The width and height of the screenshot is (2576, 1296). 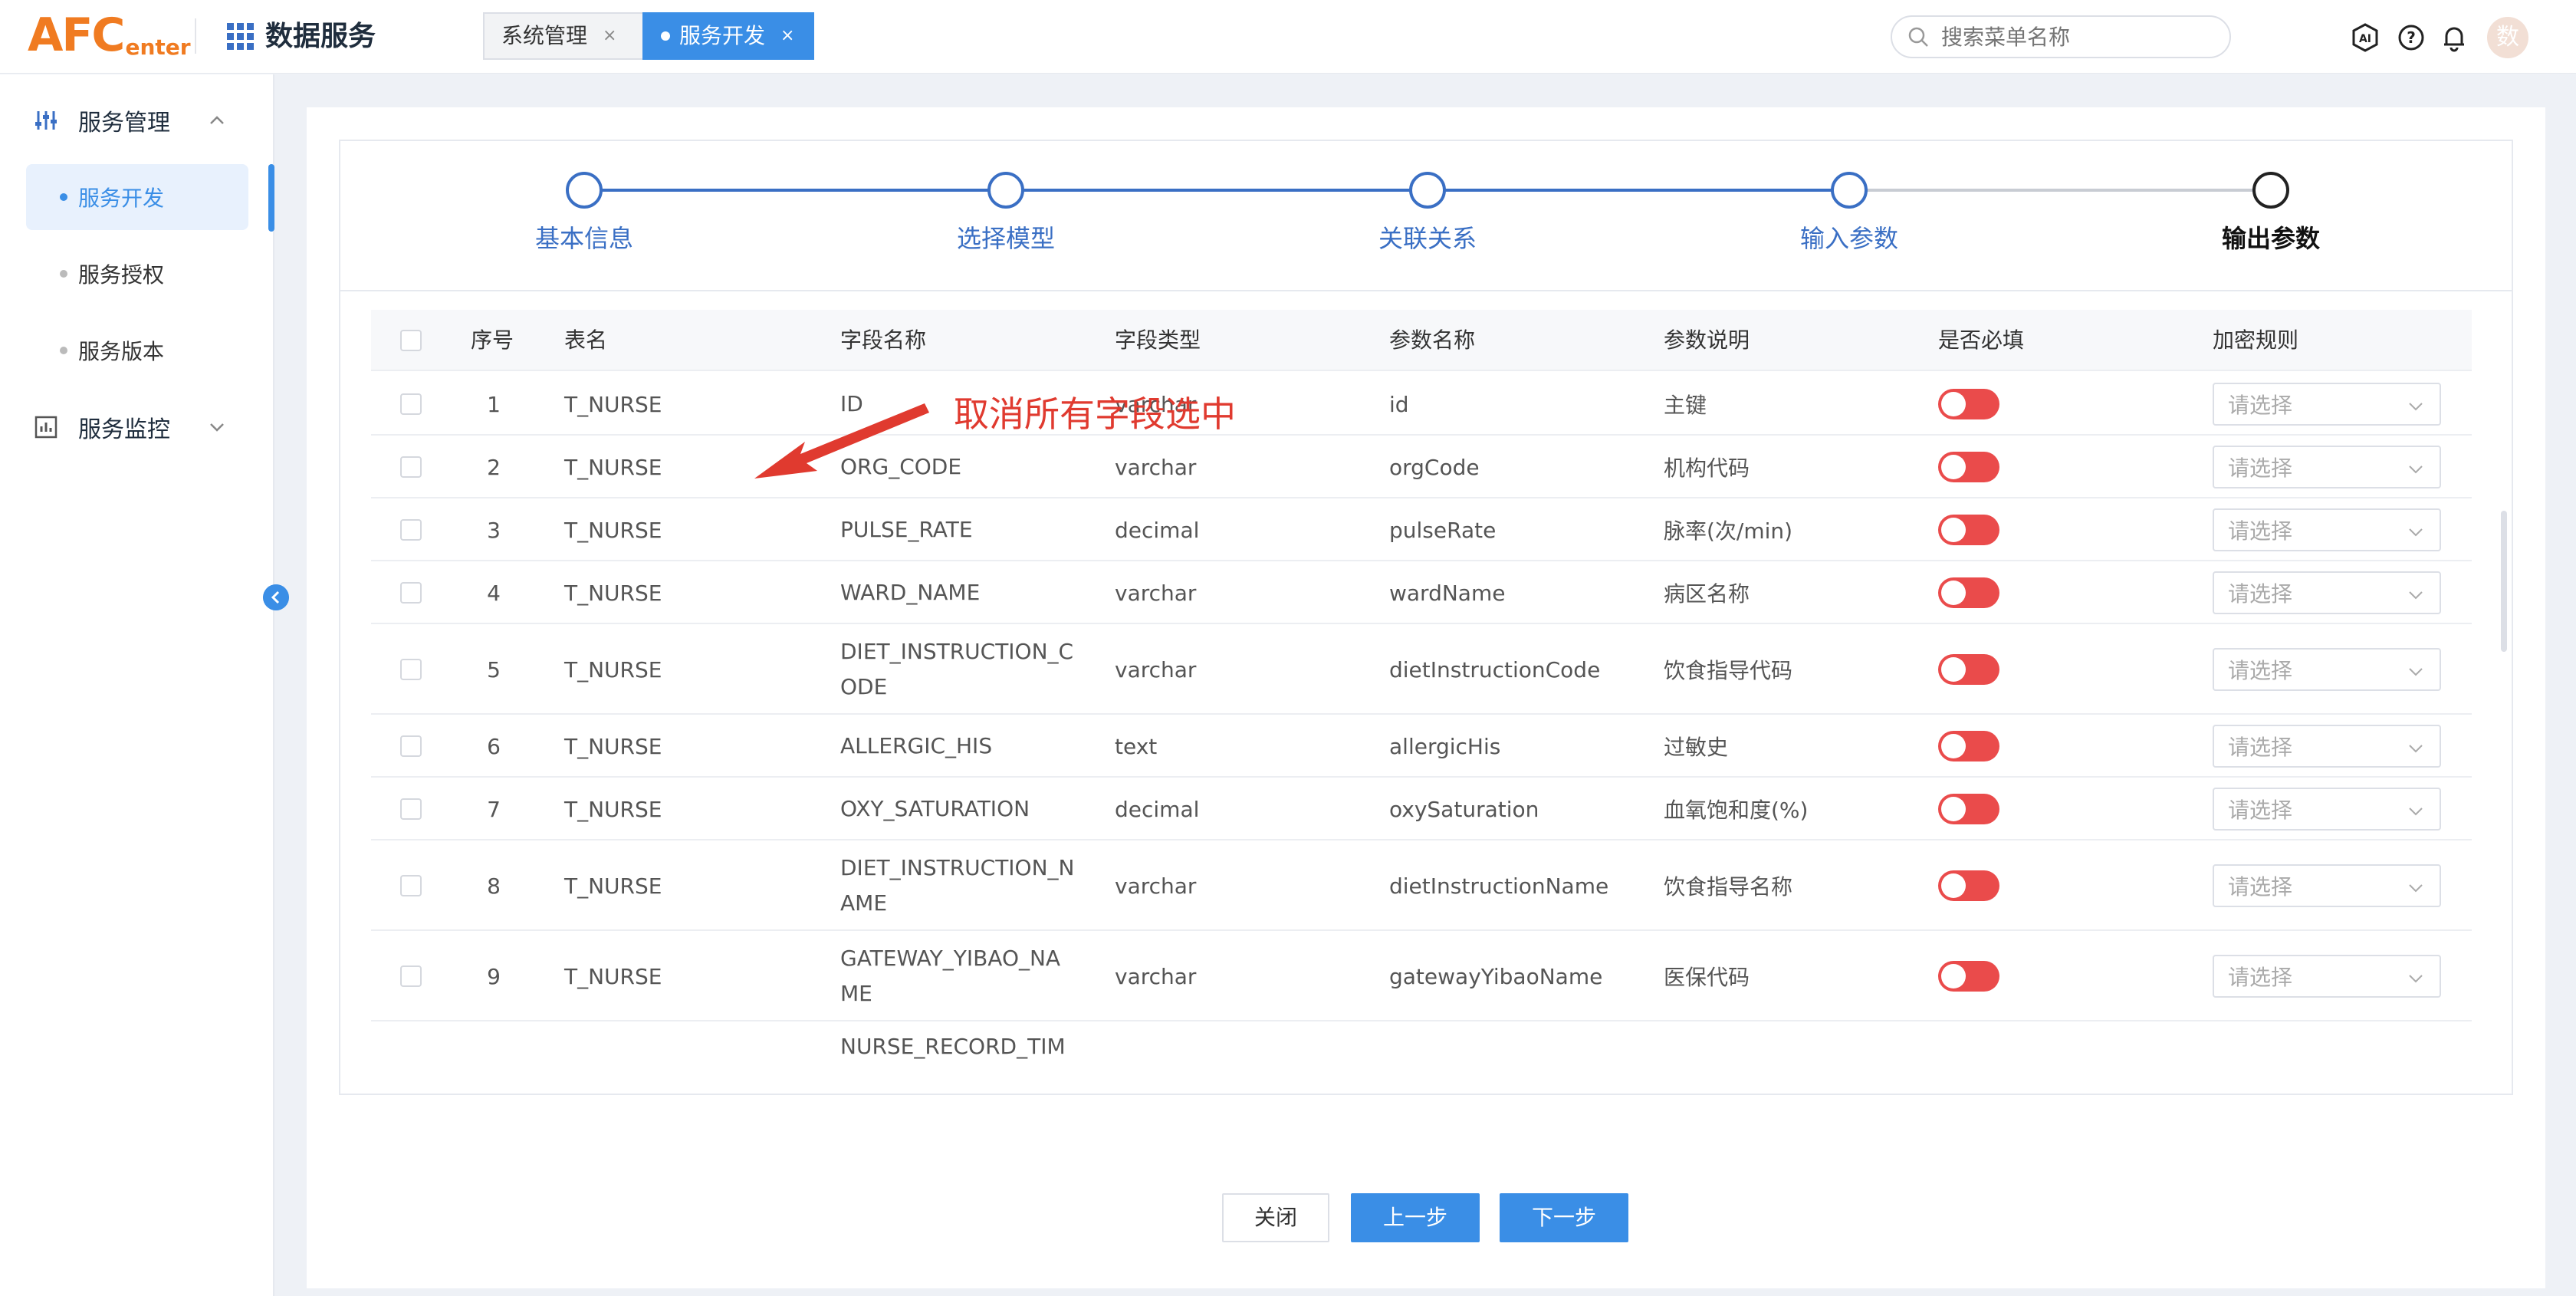 I want to click on col-header-table: 表名, so click(x=586, y=340).